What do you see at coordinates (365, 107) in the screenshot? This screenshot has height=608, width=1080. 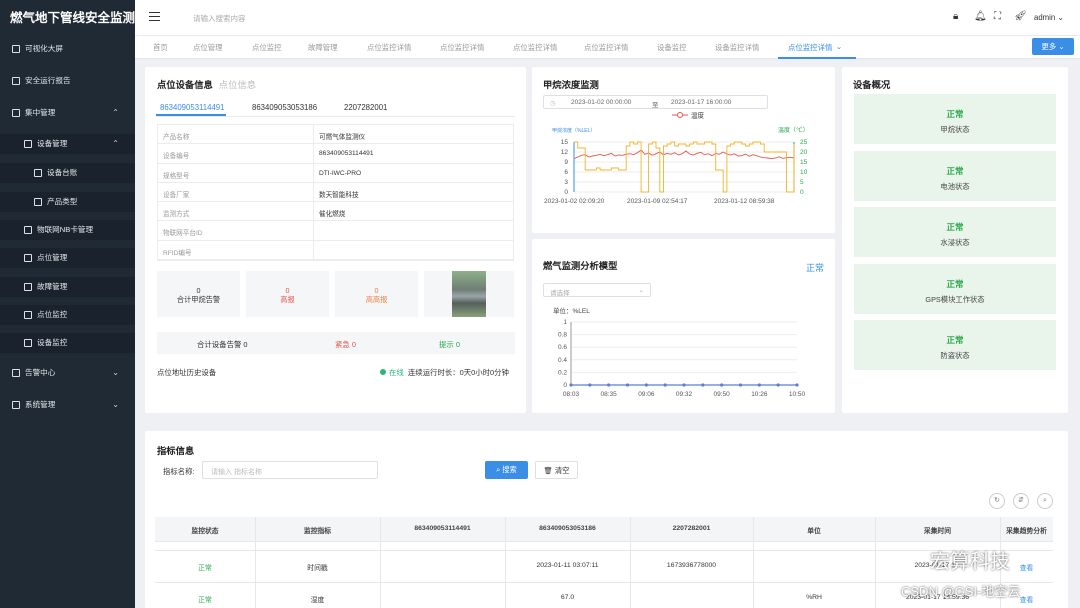 I see `device-tab-3: 2207282001` at bounding box center [365, 107].